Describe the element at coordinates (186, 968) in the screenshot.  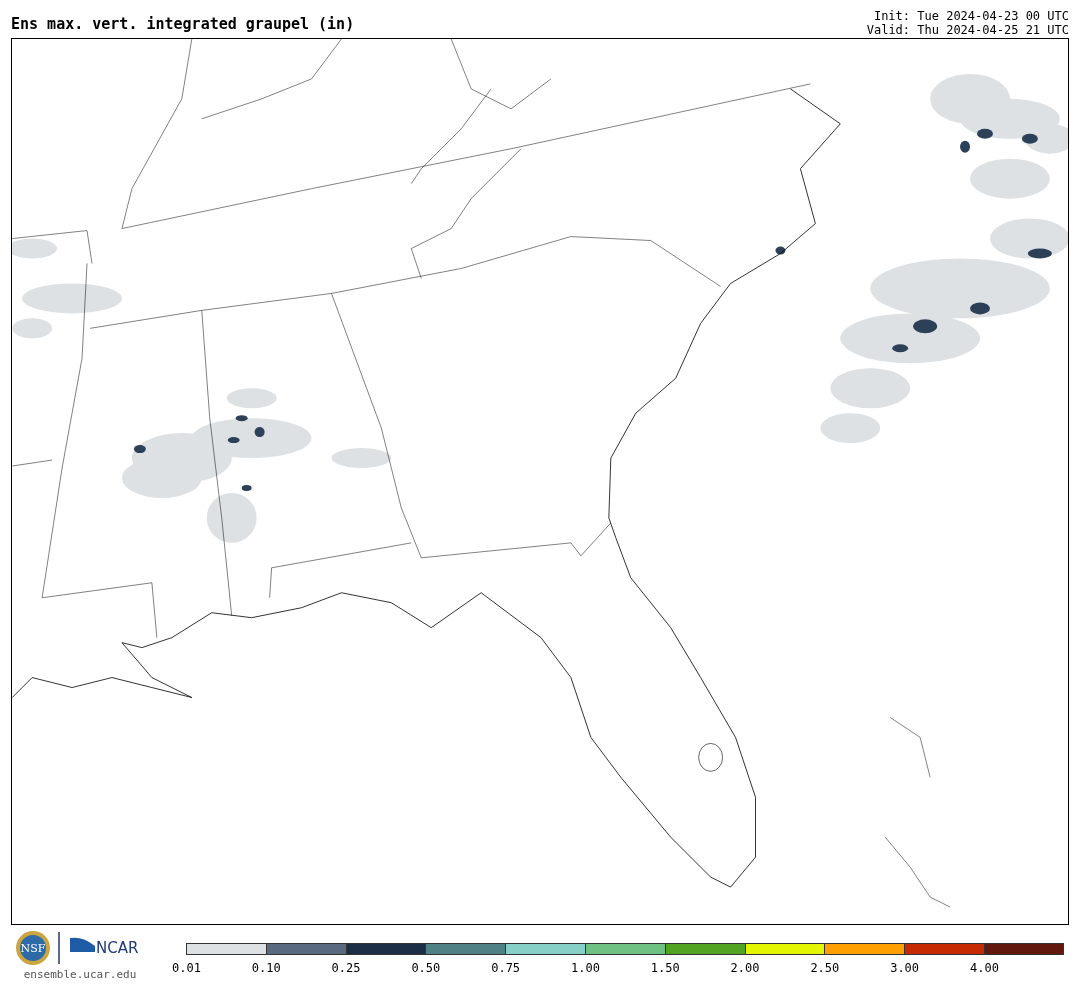
I see `colorbar-label: 0.01` at that location.